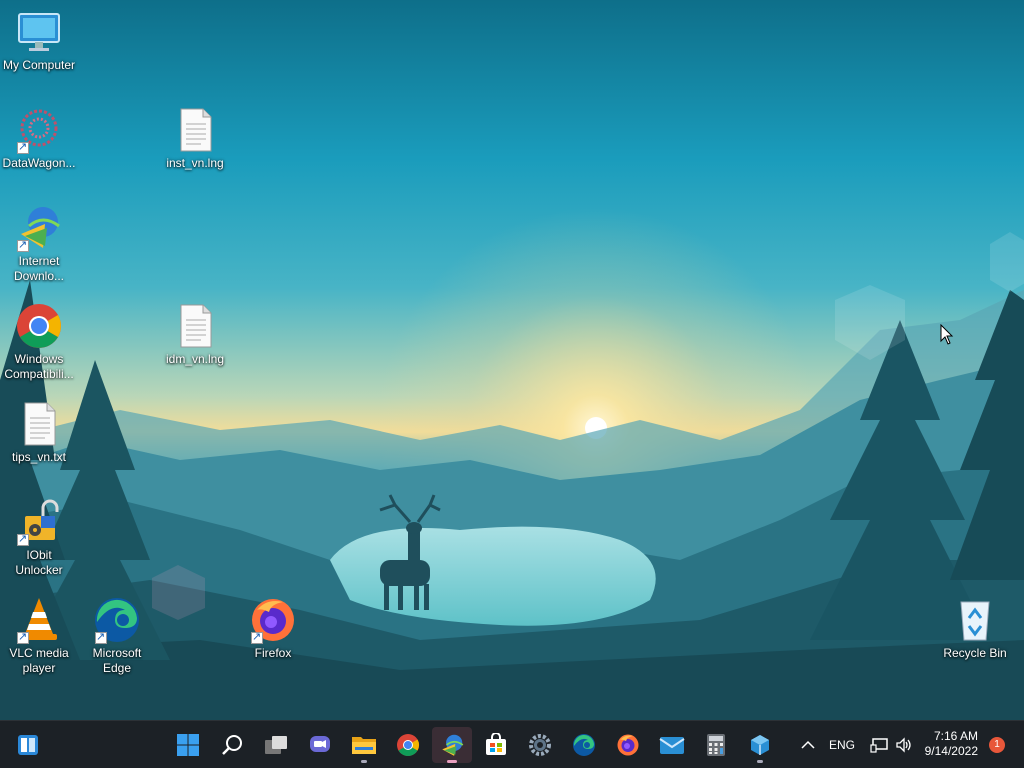 The height and width of the screenshot is (768, 1024). I want to click on desktop-icon-vlc-media-player: VLC media player, so click(39, 636).